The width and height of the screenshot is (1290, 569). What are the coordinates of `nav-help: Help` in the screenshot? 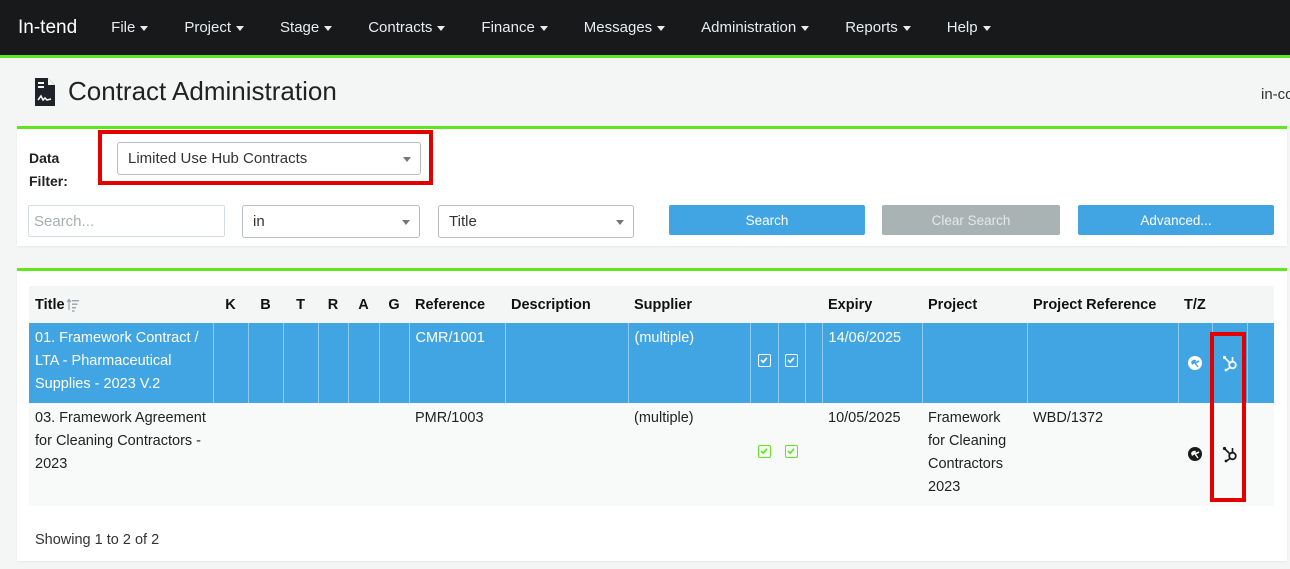 It's located at (969, 27).